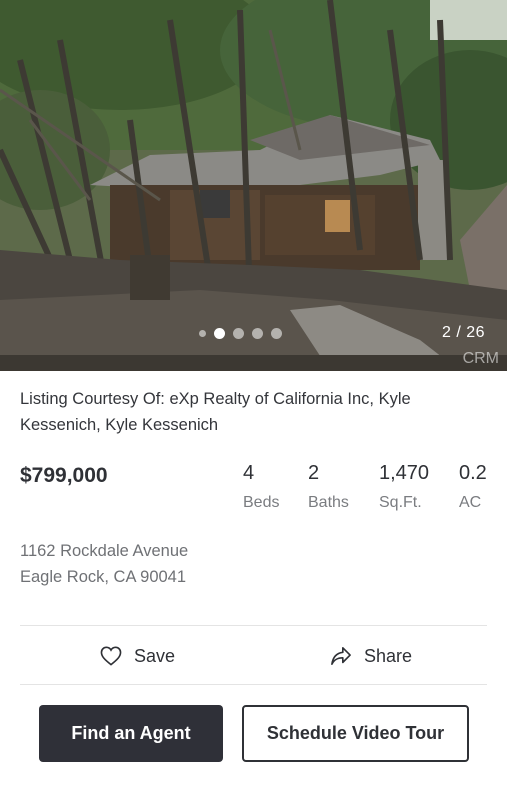 This screenshot has width=507, height=800. Describe the element at coordinates (111, 656) in the screenshot. I see `heart-icon` at that location.